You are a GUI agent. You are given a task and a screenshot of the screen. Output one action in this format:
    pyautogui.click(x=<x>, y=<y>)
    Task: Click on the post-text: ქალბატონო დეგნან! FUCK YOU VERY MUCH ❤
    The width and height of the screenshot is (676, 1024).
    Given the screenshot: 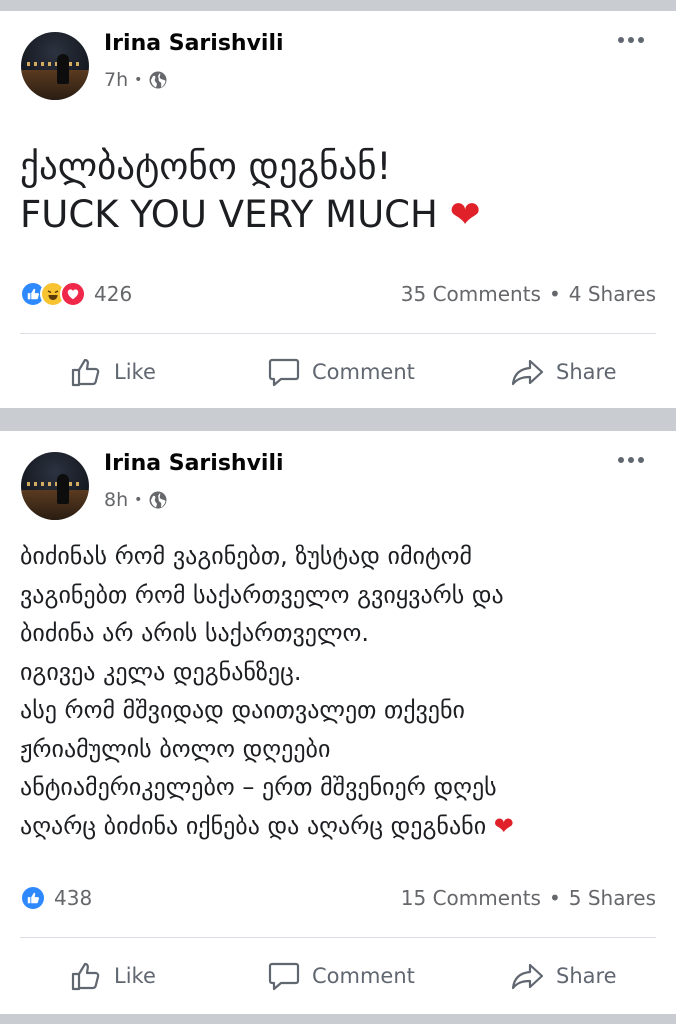 What is the action you would take?
    pyautogui.click(x=250, y=191)
    